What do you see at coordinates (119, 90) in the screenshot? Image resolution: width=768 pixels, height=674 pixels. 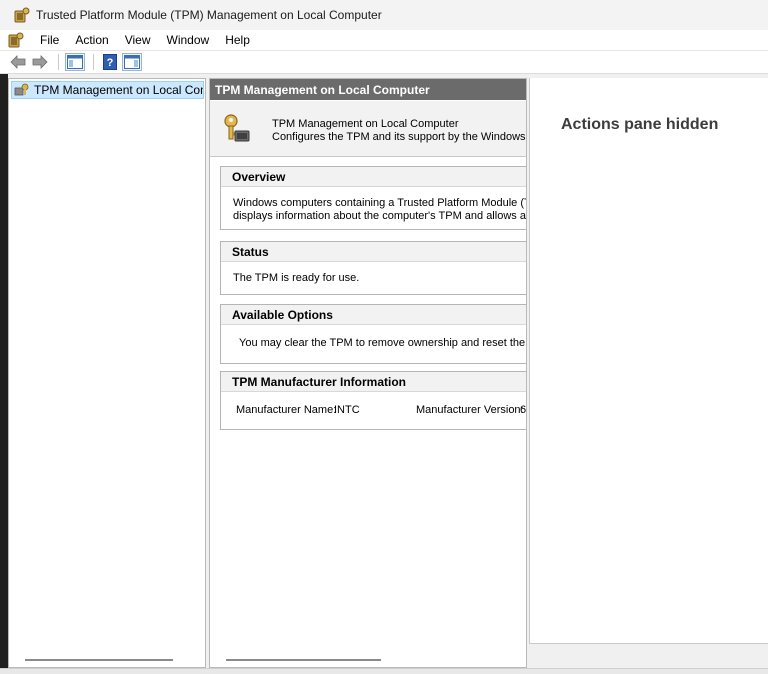 I see `tree-item-label: TPM Management on Local Comp` at bounding box center [119, 90].